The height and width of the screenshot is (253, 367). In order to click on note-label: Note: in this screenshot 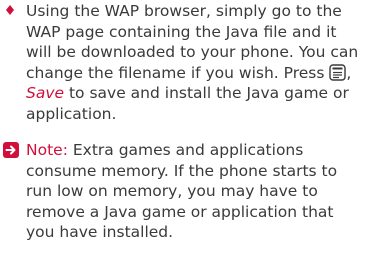, I will do `click(47, 150)`.